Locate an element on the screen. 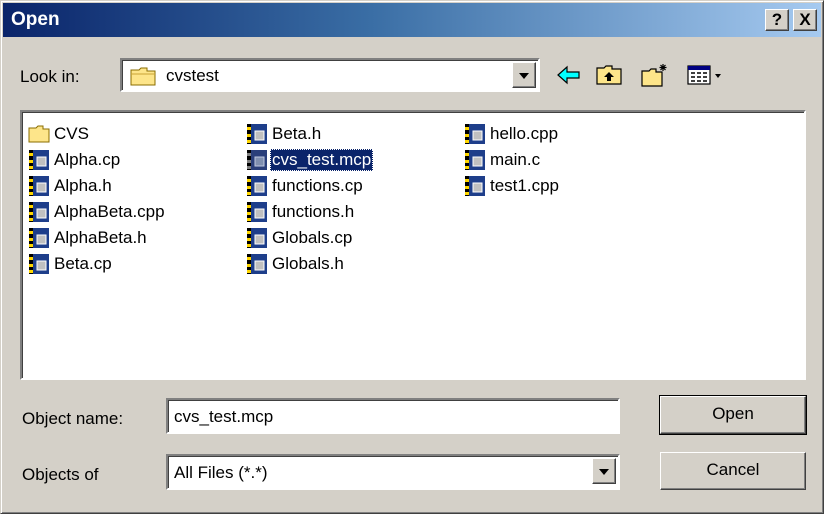 The width and height of the screenshot is (824, 514). help-button: ? is located at coordinates (777, 20).